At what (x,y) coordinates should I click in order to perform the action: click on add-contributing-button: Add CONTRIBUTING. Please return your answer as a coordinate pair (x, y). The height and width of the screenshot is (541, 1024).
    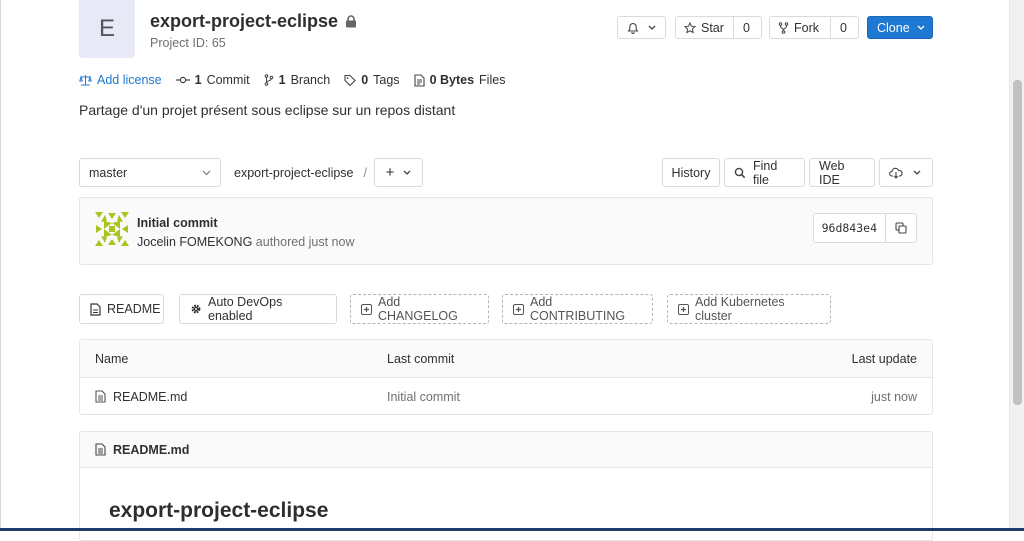
    Looking at the image, I should click on (577, 309).